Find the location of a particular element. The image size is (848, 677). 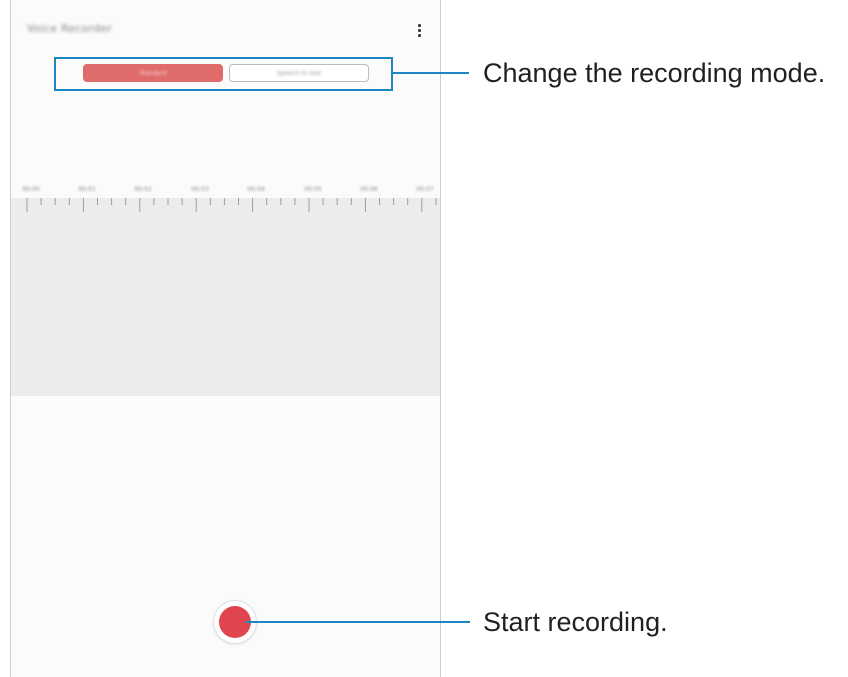

recording-mode-selector: Standard Speech-to-text is located at coordinates (226, 73).